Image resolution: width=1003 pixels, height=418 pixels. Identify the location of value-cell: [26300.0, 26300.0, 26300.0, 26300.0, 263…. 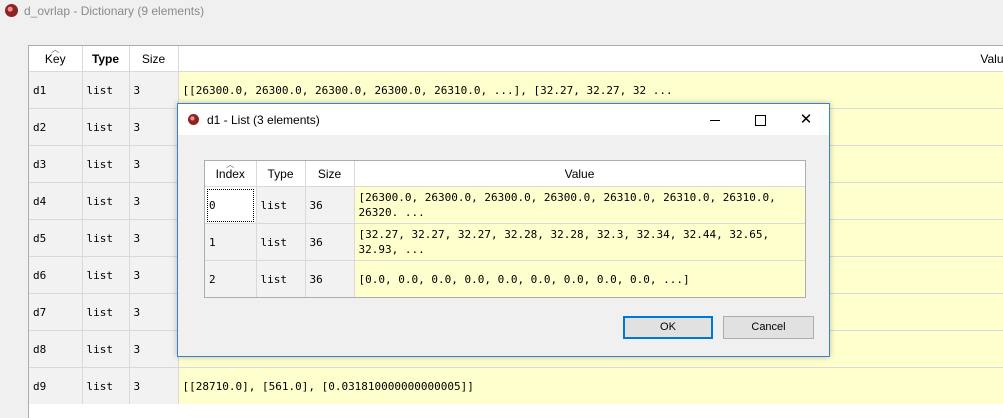
(579, 205).